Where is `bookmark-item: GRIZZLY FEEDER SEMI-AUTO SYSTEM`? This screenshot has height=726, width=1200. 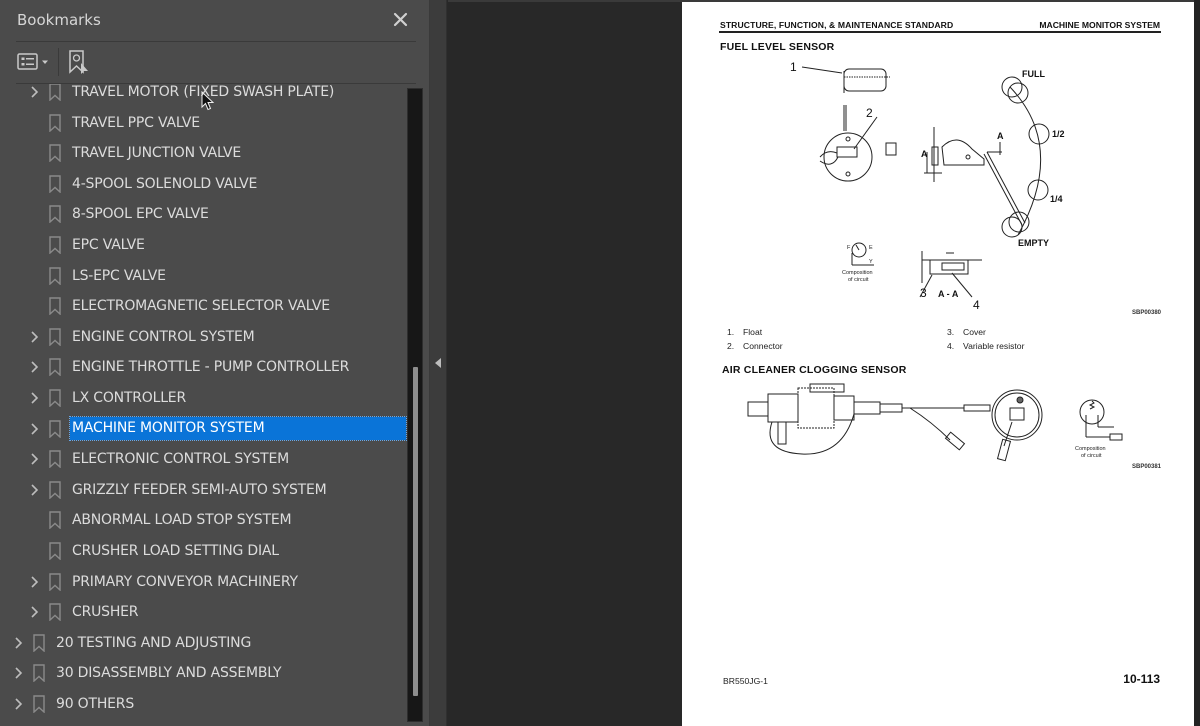 bookmark-item: GRIZZLY FEEDER SEMI-AUTO SYSTEM is located at coordinates (203, 490).